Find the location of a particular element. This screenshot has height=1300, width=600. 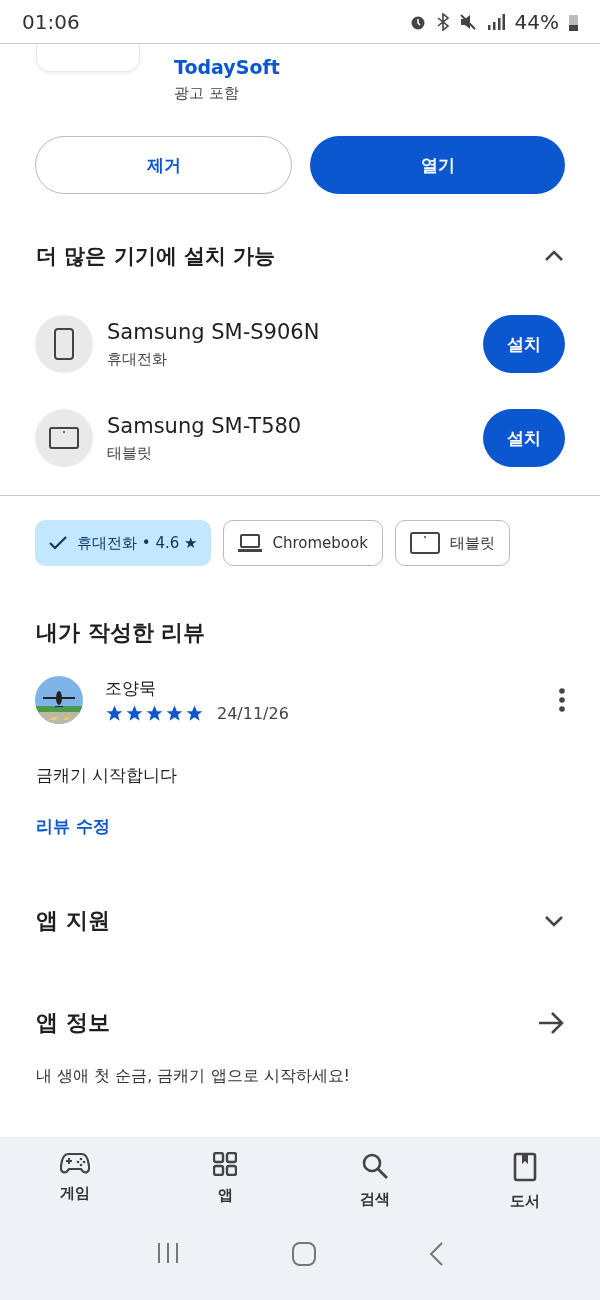

battery-icon is located at coordinates (573, 21).